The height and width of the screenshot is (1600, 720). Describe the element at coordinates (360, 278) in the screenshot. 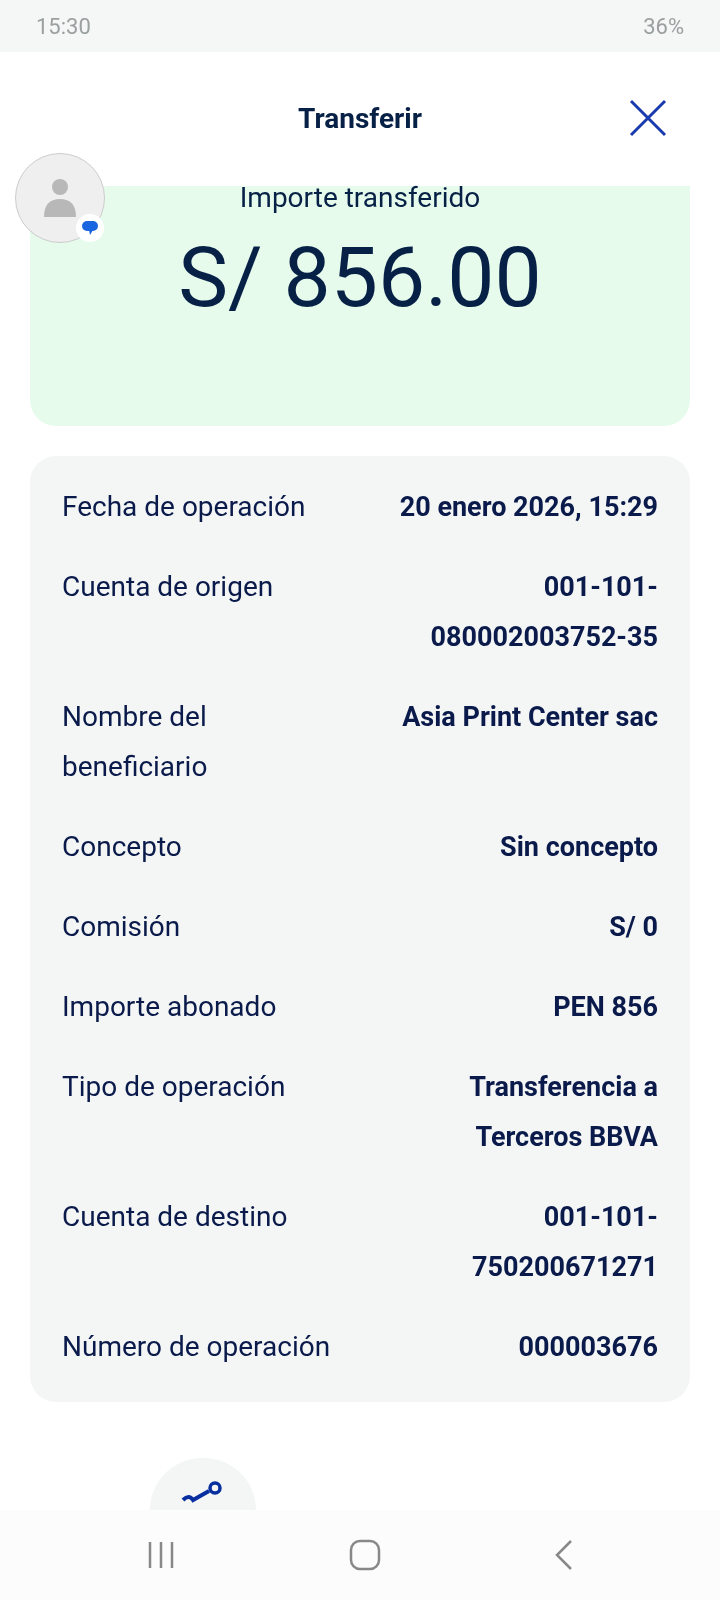

I see `amount-value: S/ 856.00` at that location.